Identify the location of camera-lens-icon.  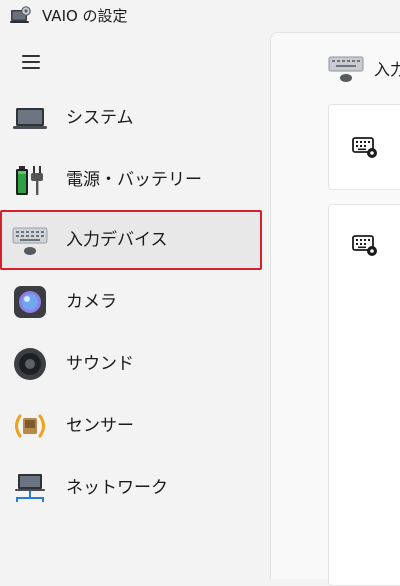
(30, 302).